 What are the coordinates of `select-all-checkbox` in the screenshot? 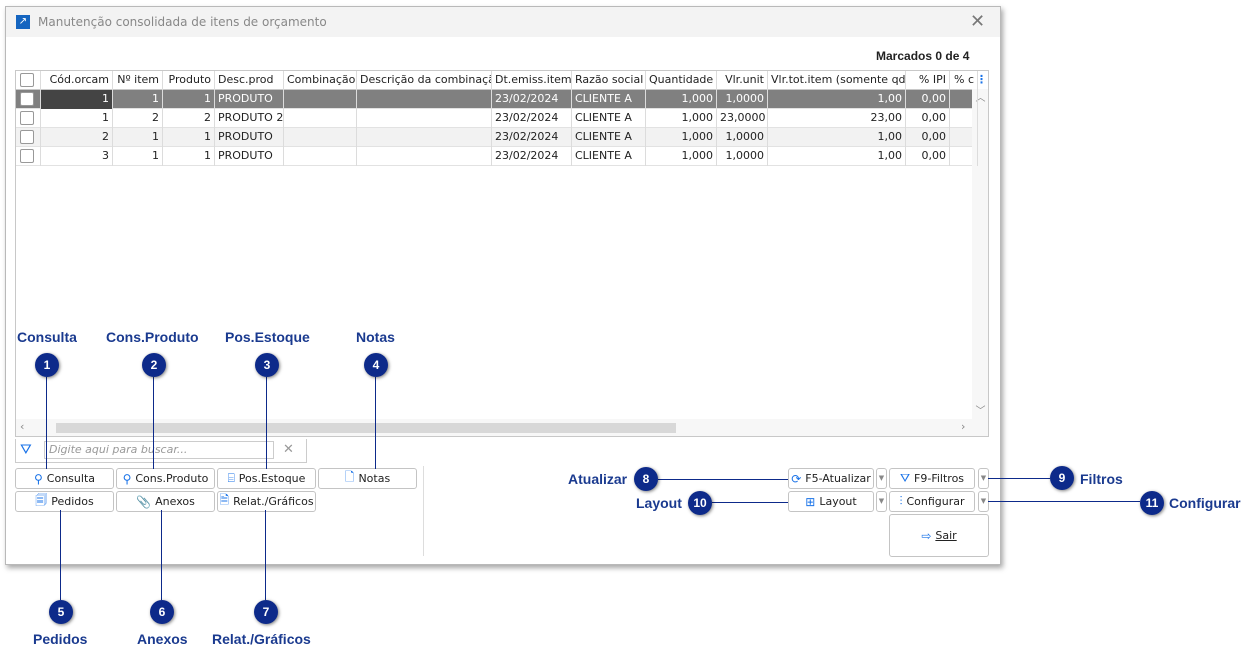 It's located at (27, 80).